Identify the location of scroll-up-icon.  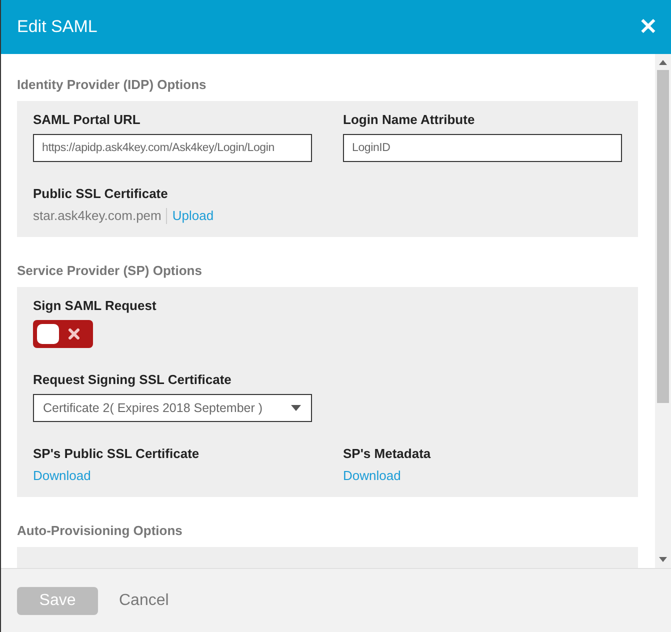
(663, 62).